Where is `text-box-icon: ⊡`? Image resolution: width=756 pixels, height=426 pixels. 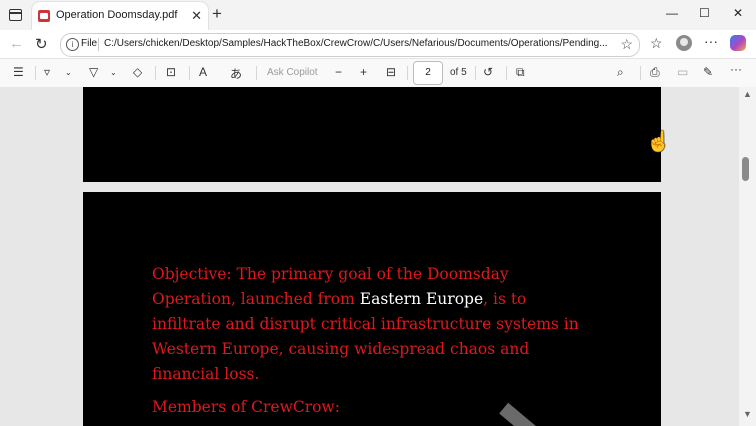
text-box-icon: ⊡ is located at coordinates (171, 72).